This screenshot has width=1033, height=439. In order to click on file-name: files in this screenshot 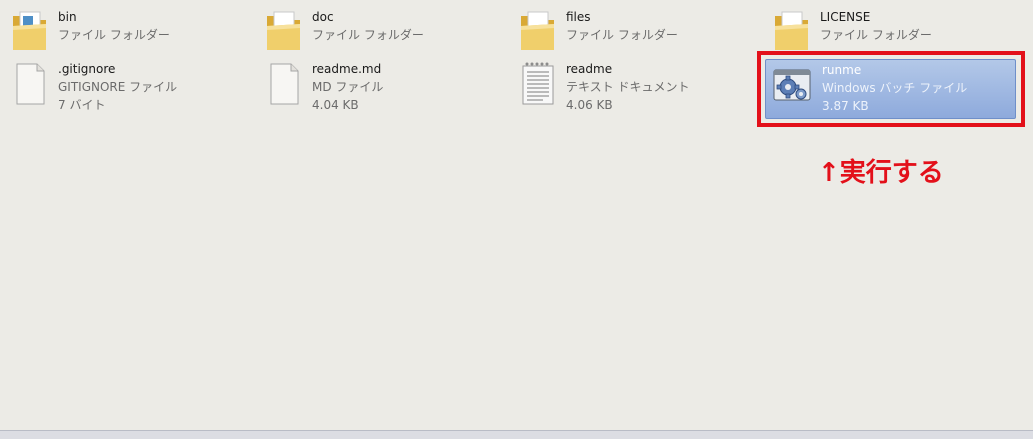, I will do `click(578, 17)`.